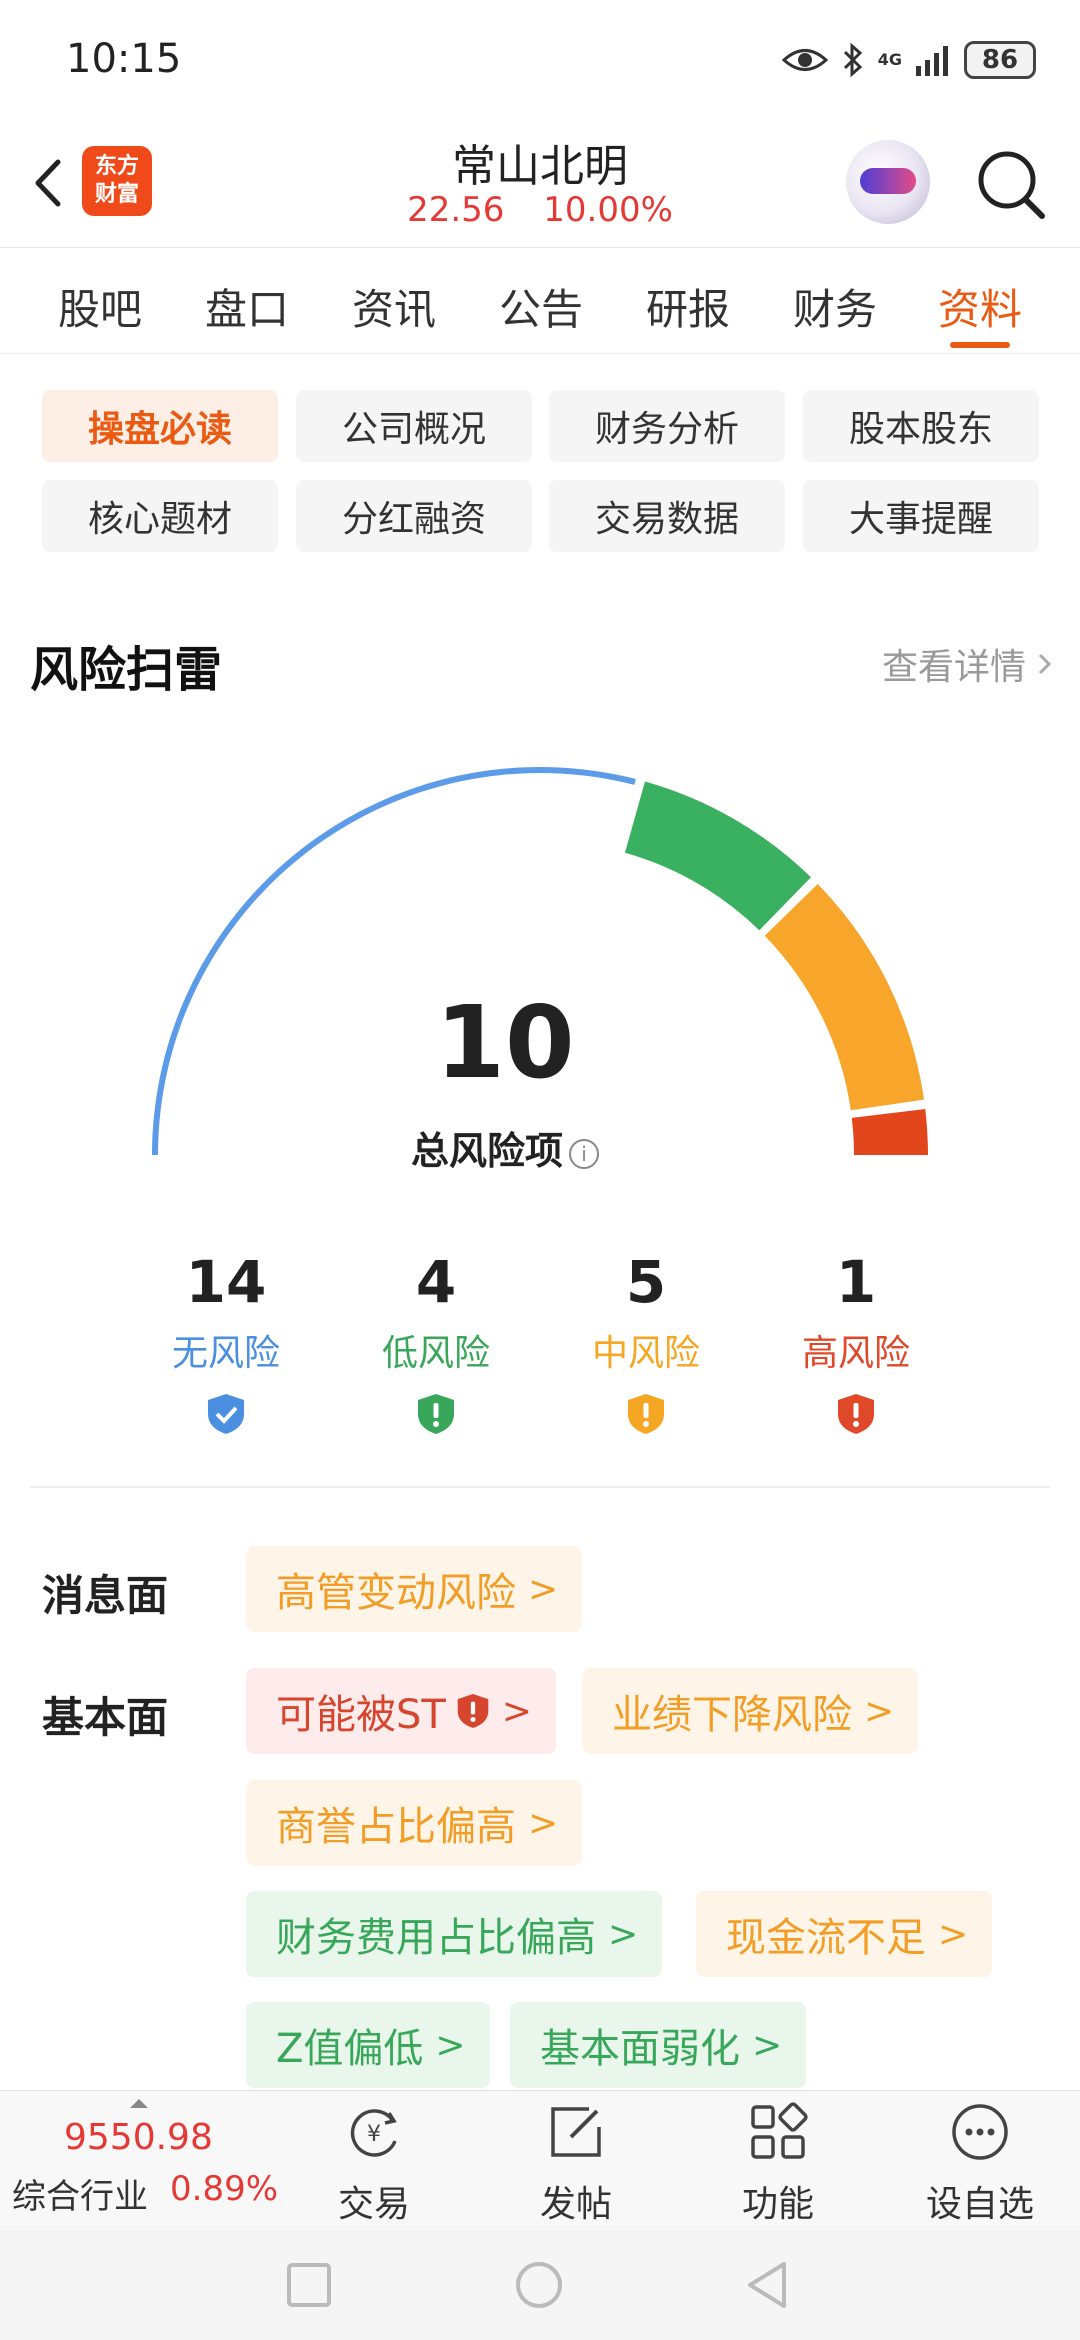 The height and width of the screenshot is (2340, 1080). Describe the element at coordinates (778, 2164) in the screenshot. I see `functions-button: 功能` at that location.